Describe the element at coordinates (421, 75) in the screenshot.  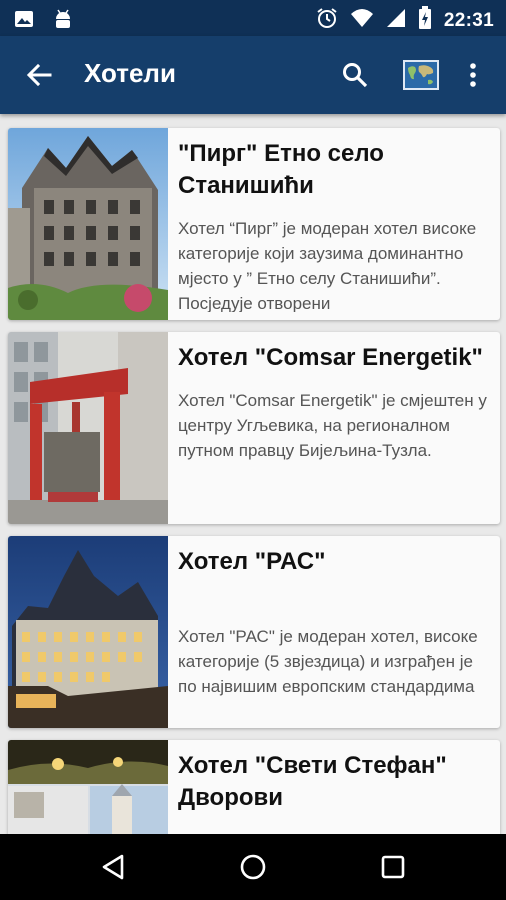
I see `world-map-icon` at that location.